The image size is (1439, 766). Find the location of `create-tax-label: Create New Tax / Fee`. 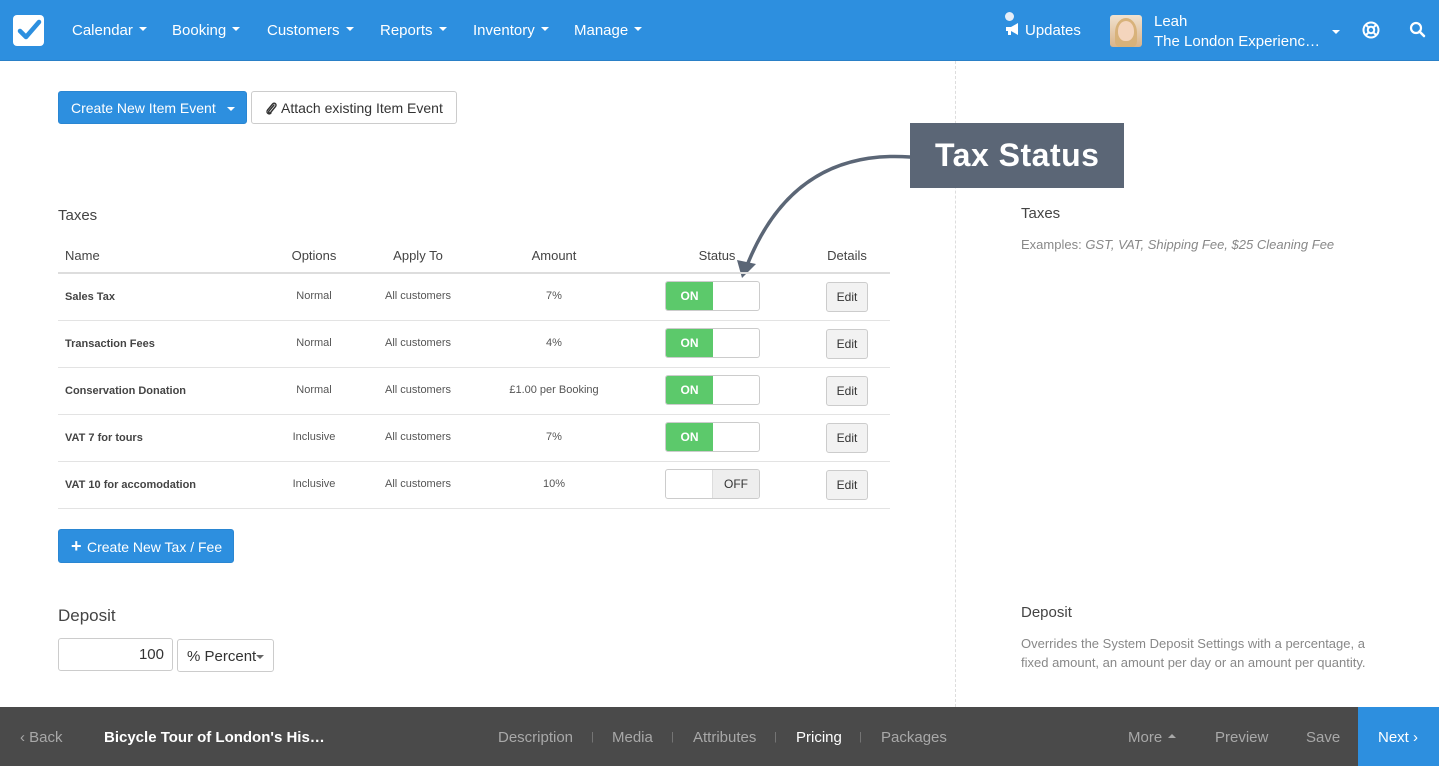

create-tax-label: Create New Tax / Fee is located at coordinates (155, 547).